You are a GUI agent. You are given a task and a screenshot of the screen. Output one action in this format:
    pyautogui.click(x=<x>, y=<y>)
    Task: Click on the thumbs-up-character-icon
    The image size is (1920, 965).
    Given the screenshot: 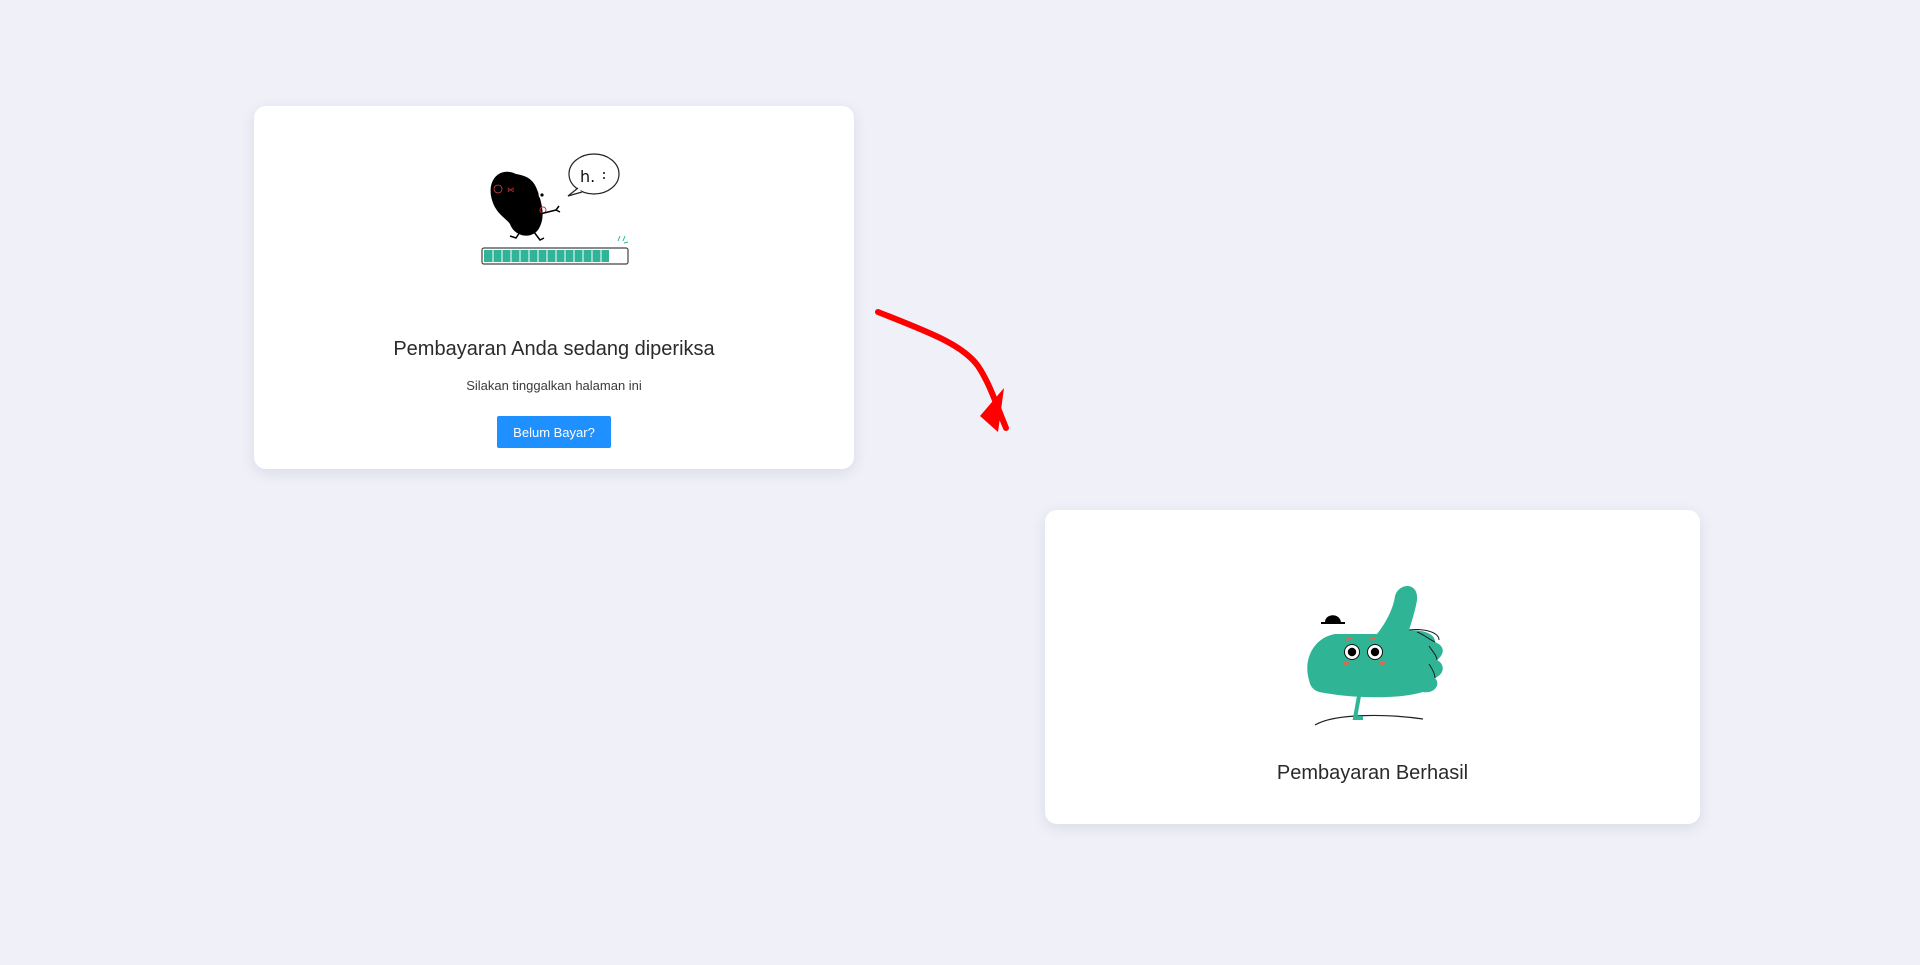 What is the action you would take?
    pyautogui.click(x=1375, y=655)
    